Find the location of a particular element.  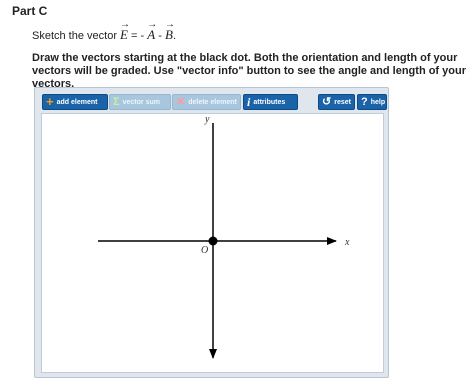

help-button: ? help is located at coordinates (372, 102).